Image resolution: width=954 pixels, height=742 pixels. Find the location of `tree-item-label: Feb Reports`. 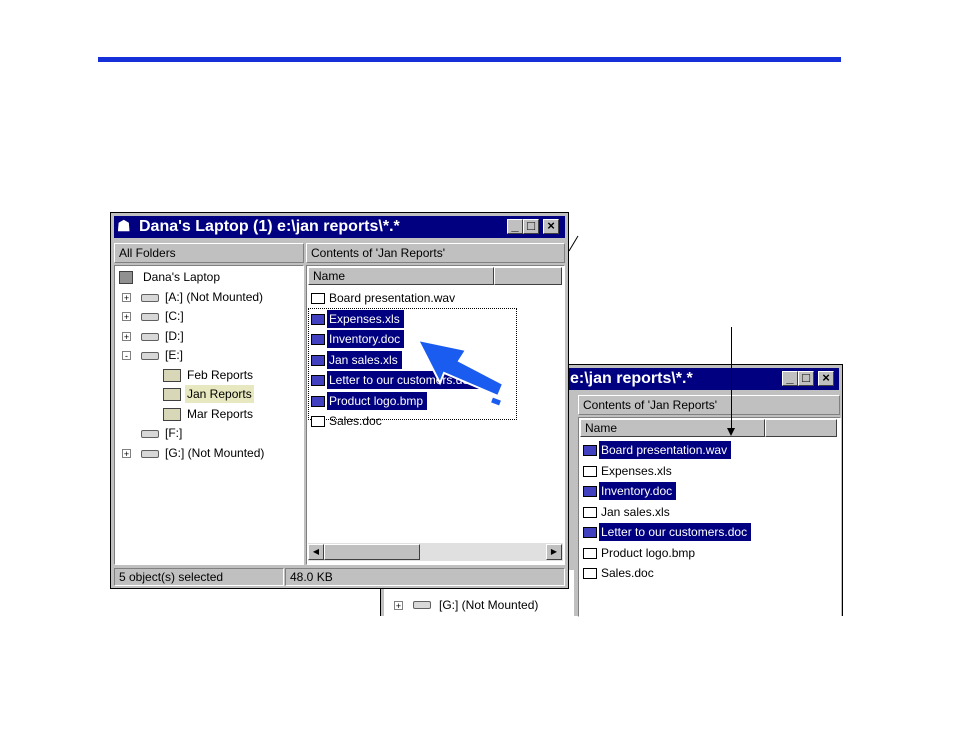

tree-item-label: Feb Reports is located at coordinates (220, 375).